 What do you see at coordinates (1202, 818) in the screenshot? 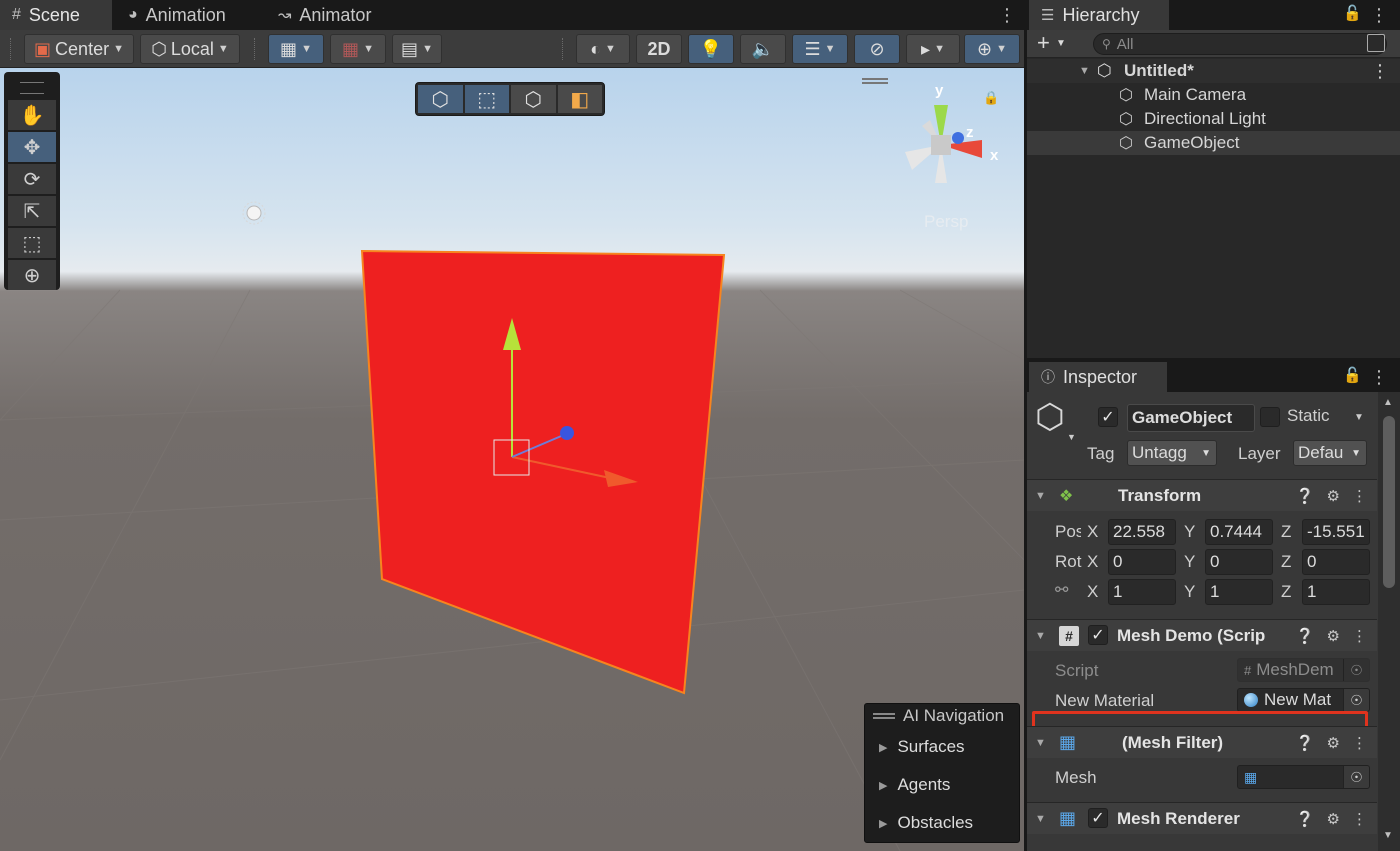
I see `mesh-renderer-header: ▼ ▦ ✓ Mesh Renderer ❔ ⚙ ⋮` at bounding box center [1202, 818].